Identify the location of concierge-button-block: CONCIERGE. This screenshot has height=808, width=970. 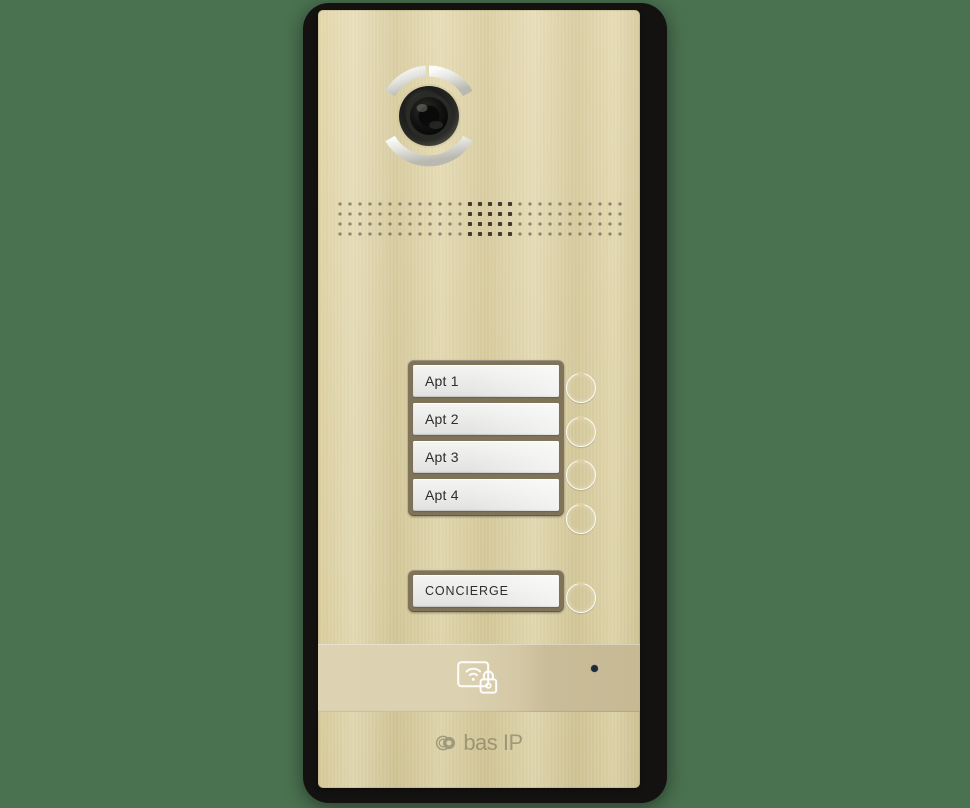
(486, 591).